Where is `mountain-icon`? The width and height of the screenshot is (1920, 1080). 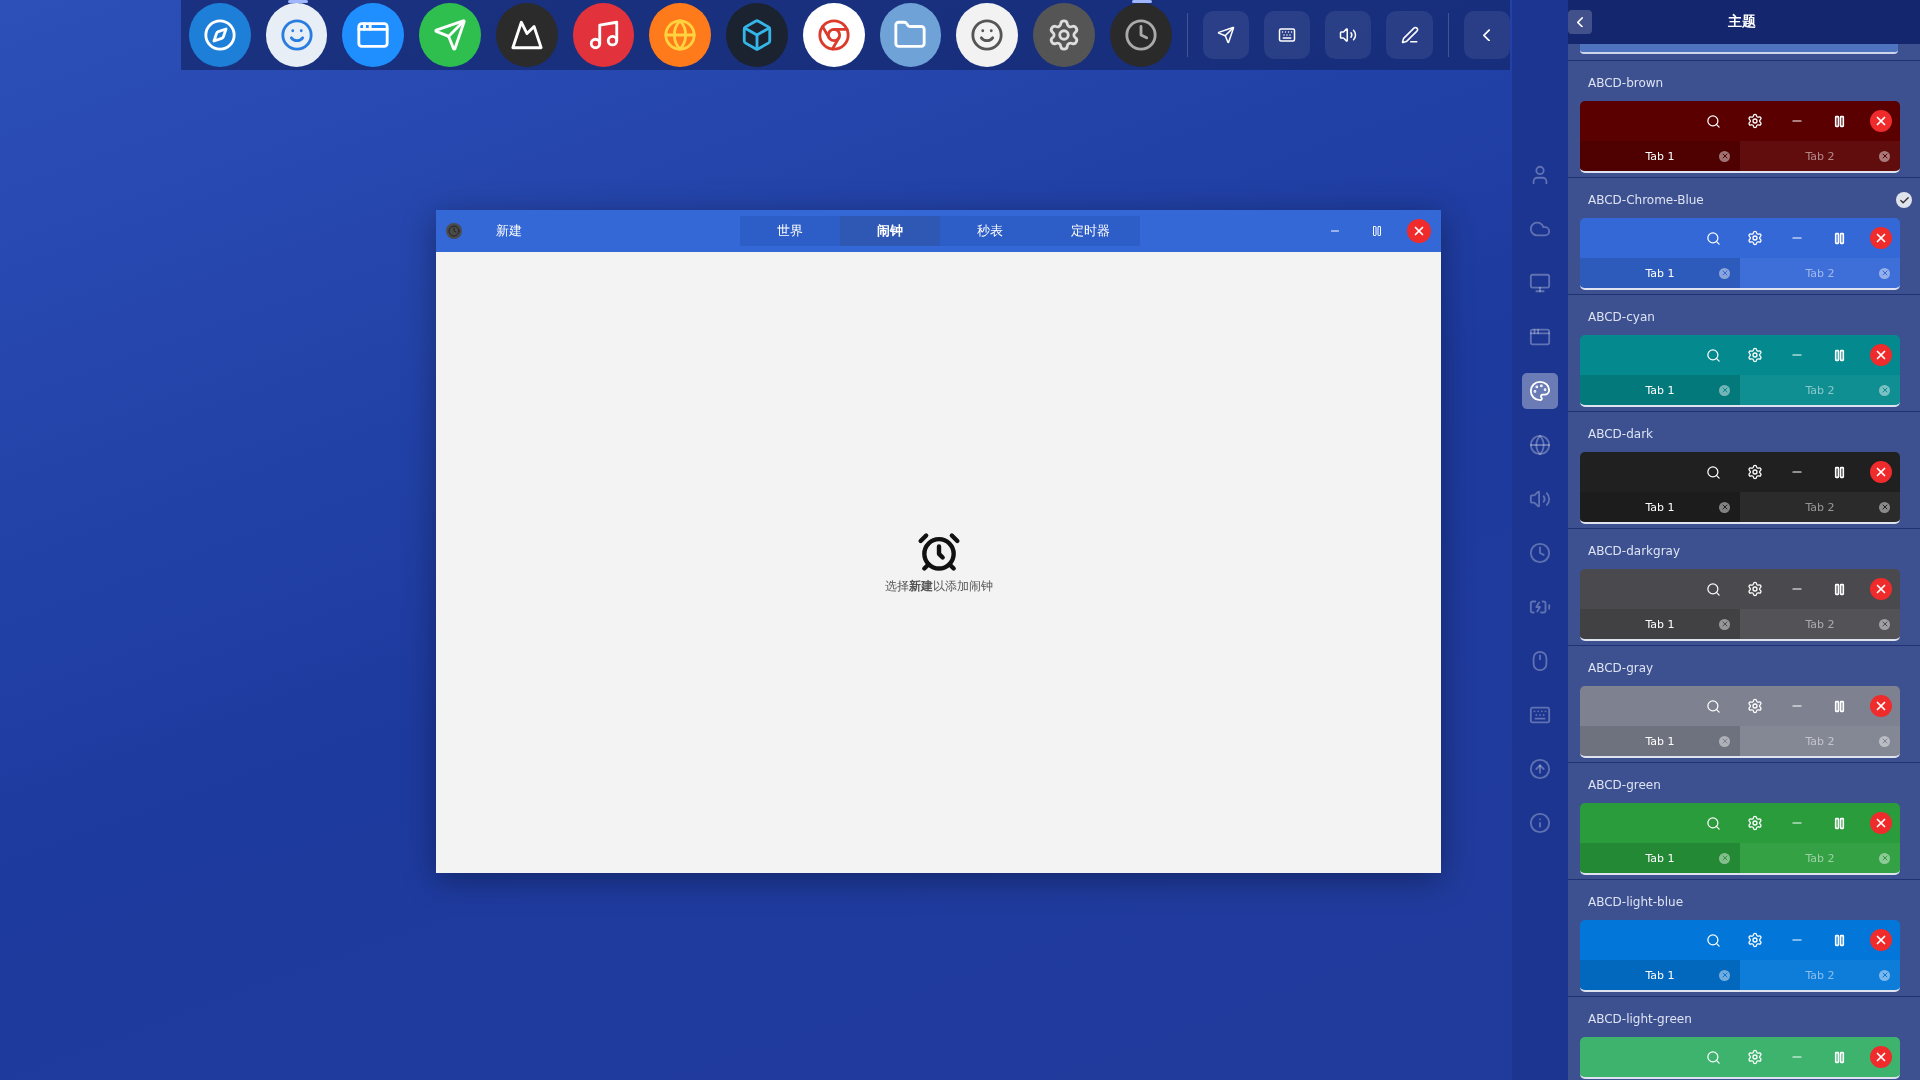 mountain-icon is located at coordinates (526, 35).